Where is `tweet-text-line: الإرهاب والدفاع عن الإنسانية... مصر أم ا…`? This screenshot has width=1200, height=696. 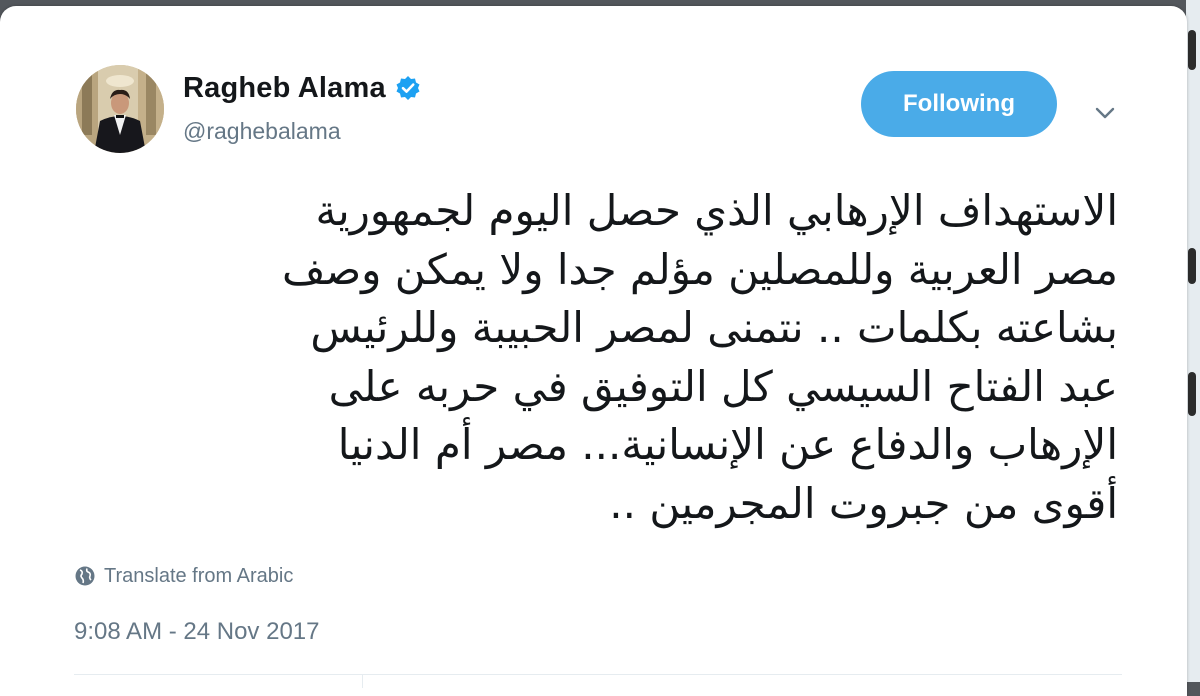 tweet-text-line: الإرهاب والدفاع عن الإنسانية... مصر أم ا… is located at coordinates (727, 444).